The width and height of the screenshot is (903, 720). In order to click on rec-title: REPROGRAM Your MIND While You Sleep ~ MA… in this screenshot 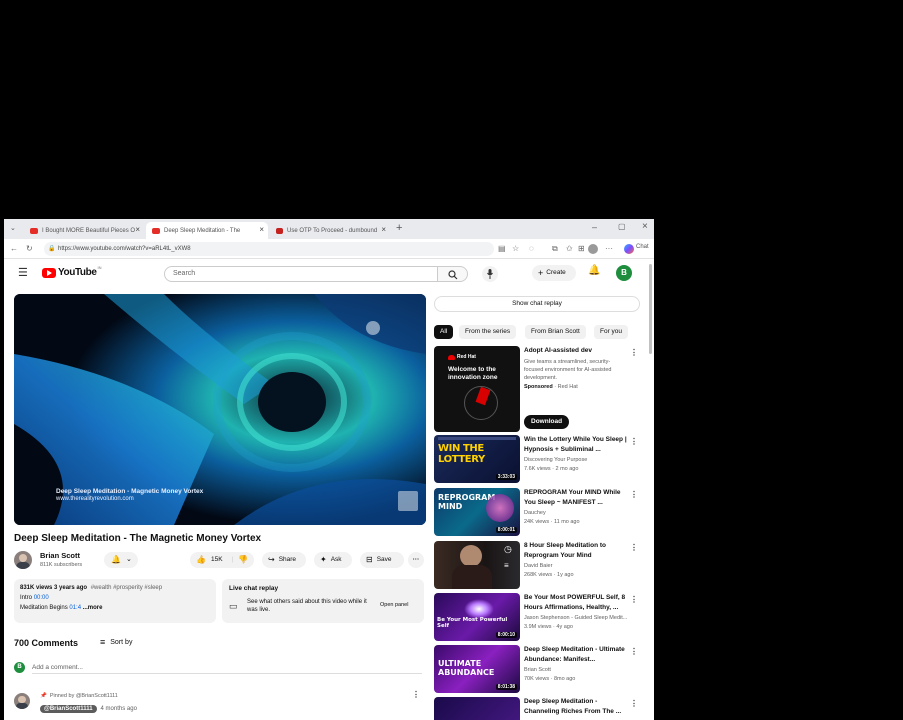, I will do `click(572, 497)`.